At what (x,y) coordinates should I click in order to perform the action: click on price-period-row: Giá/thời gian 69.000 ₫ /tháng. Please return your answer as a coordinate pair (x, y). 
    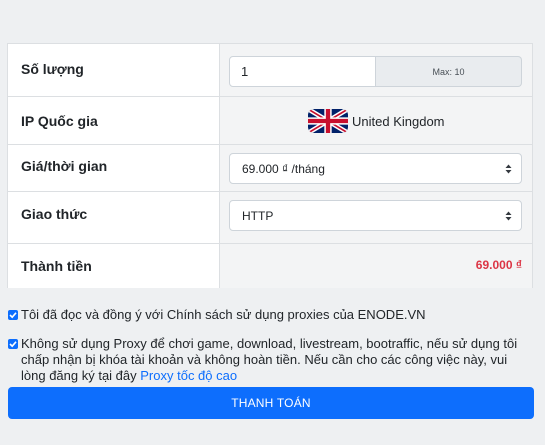
    Looking at the image, I should click on (270, 168).